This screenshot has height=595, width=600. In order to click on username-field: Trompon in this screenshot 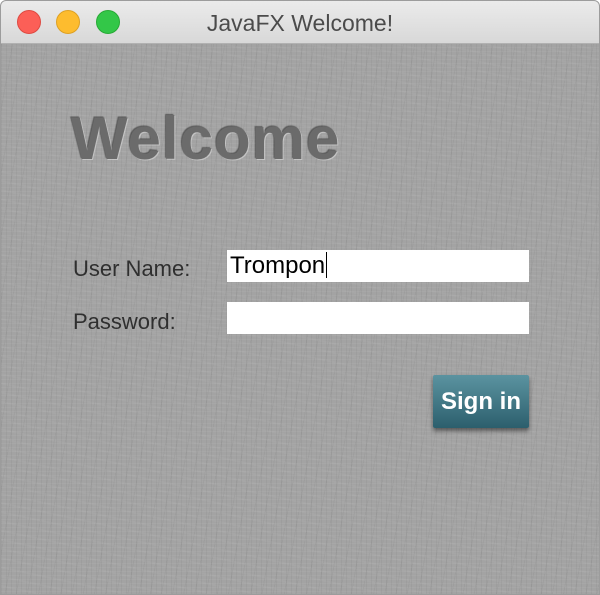, I will do `click(378, 266)`.